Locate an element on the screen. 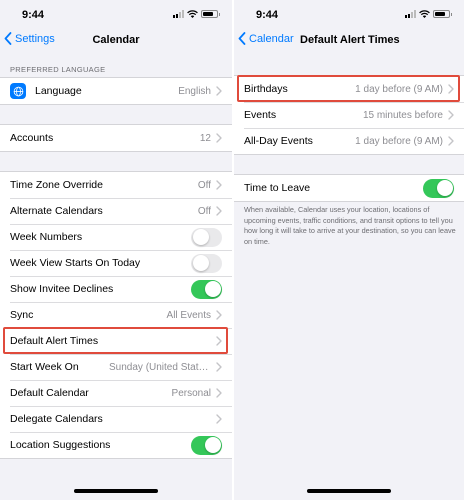 The width and height of the screenshot is (464, 500). nav-bar: Settings Calendar is located at coordinates (116, 41).